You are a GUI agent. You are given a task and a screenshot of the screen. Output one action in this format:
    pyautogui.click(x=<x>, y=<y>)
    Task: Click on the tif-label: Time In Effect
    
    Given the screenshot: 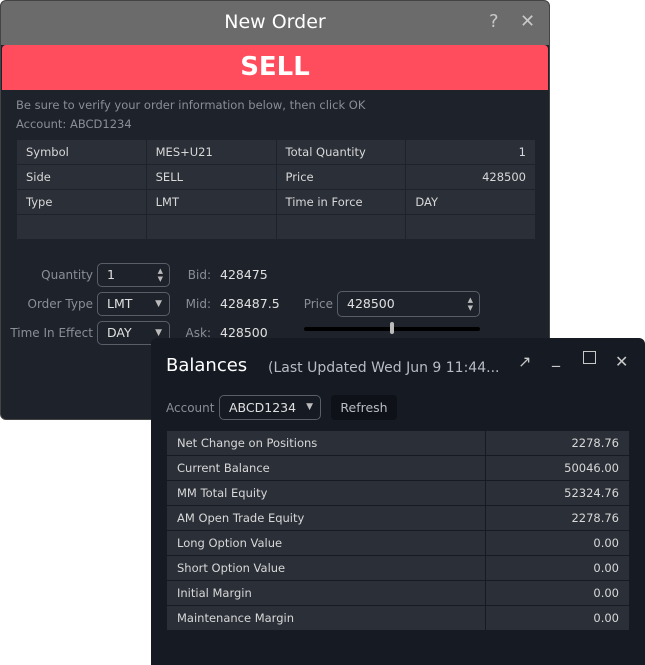 What is the action you would take?
    pyautogui.click(x=51, y=333)
    